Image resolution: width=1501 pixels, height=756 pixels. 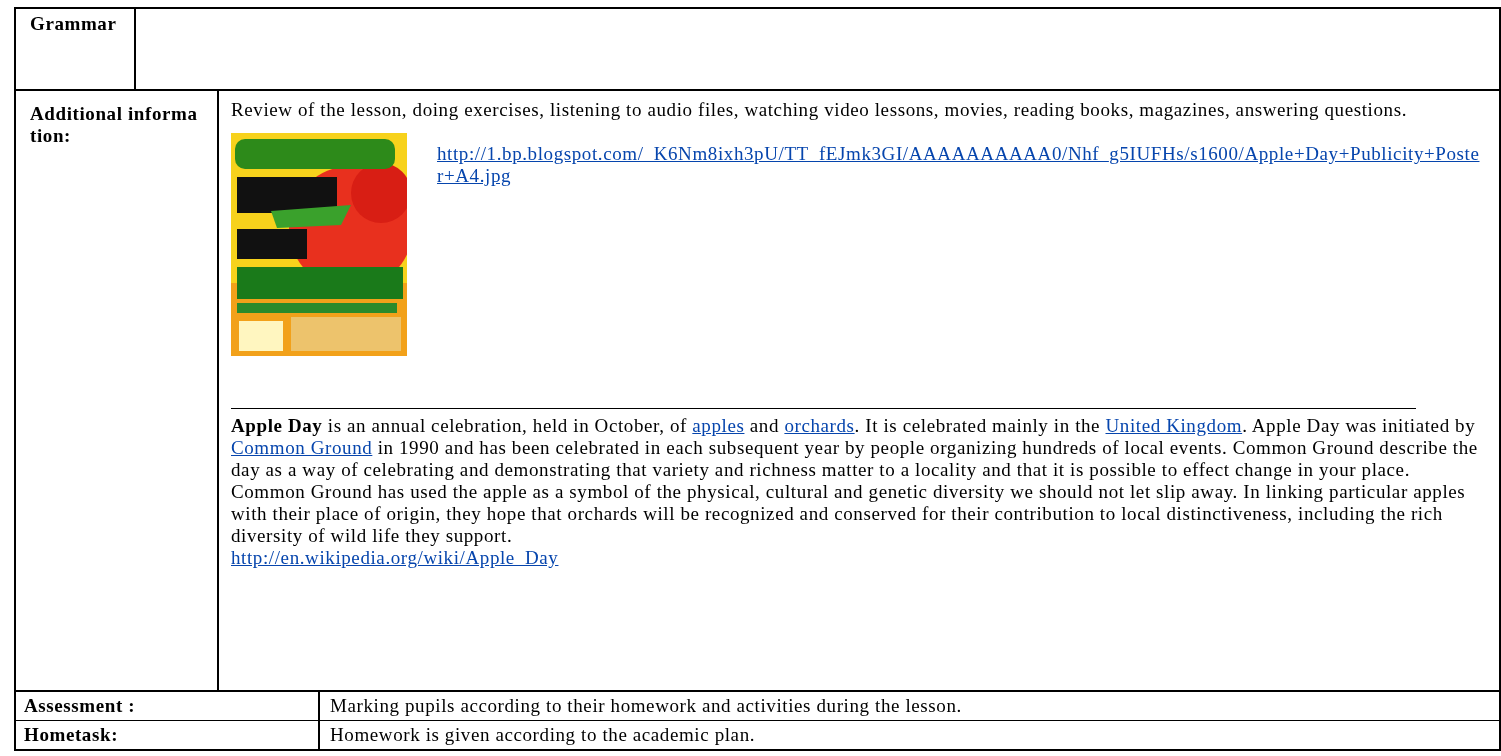 I want to click on source-link: http://en.wikipedia.org/wiki/Apple_Day, so click(x=395, y=558).